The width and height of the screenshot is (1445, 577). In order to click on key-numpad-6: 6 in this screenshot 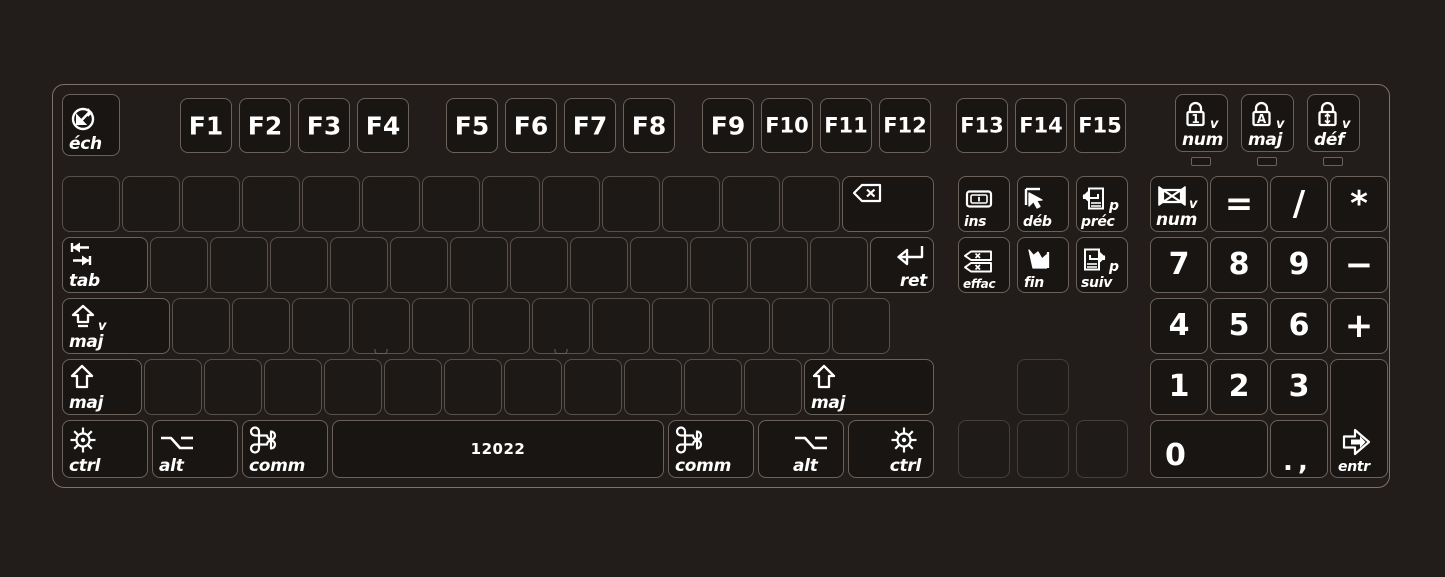, I will do `click(1299, 326)`.